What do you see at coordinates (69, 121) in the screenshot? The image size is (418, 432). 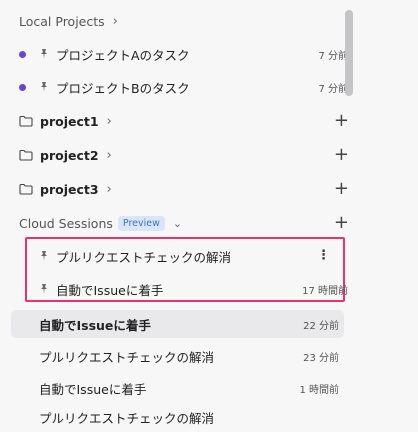 I see `folder-label: project1` at bounding box center [69, 121].